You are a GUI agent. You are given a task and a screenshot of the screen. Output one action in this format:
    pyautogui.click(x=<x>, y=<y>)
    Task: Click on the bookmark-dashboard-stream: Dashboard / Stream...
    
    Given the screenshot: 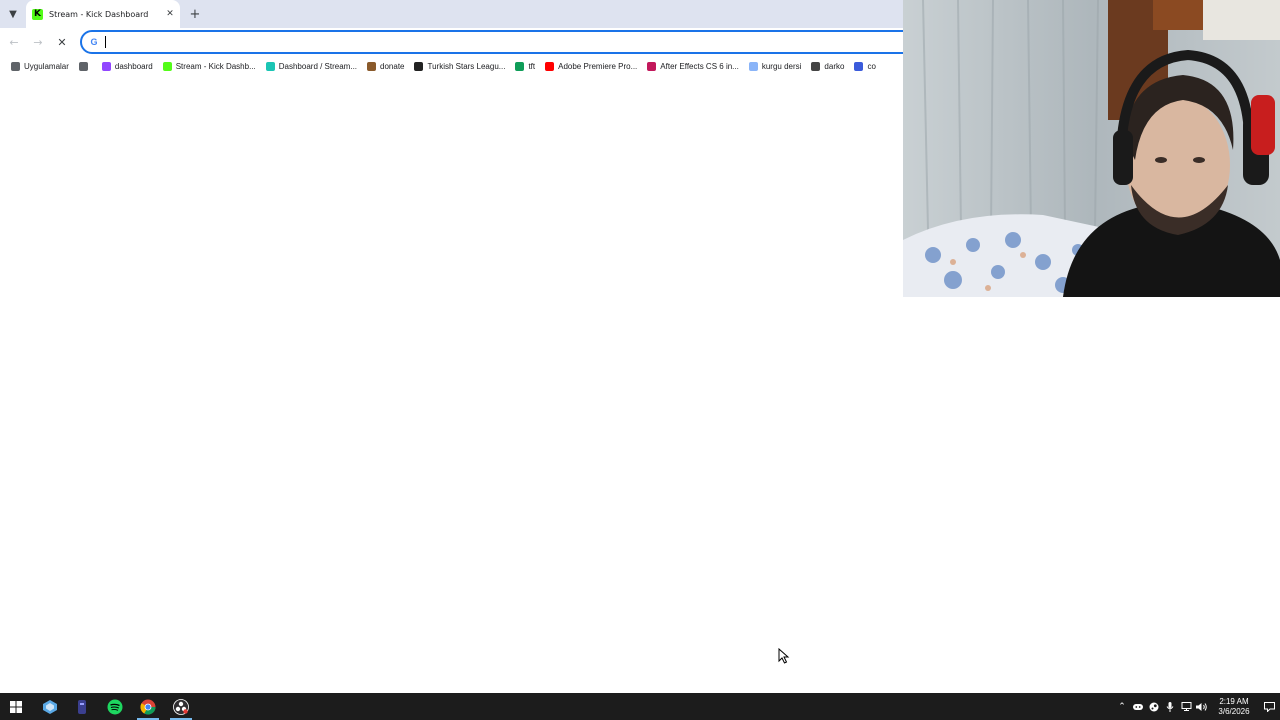 What is the action you would take?
    pyautogui.click(x=311, y=66)
    